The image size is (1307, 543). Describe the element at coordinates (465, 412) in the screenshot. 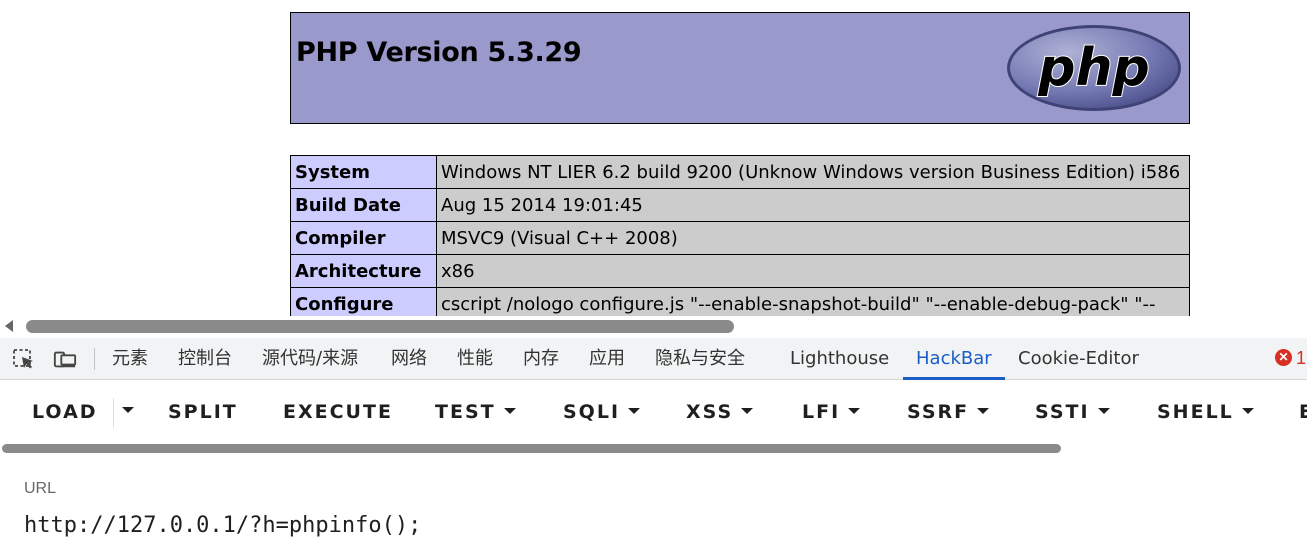

I see `test-label: TEST` at that location.